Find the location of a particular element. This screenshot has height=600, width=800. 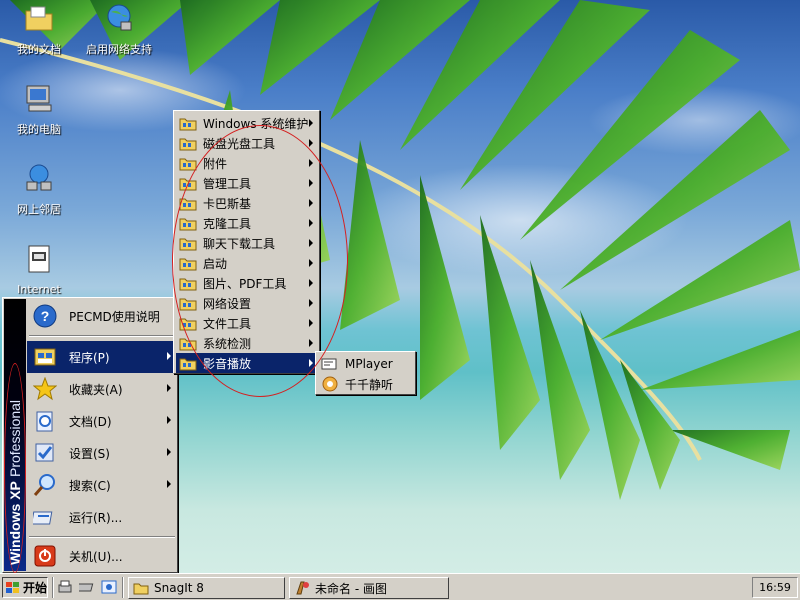

start-menu-item-pecmd-help: ? PECMD使用说明 is located at coordinates (102, 316).